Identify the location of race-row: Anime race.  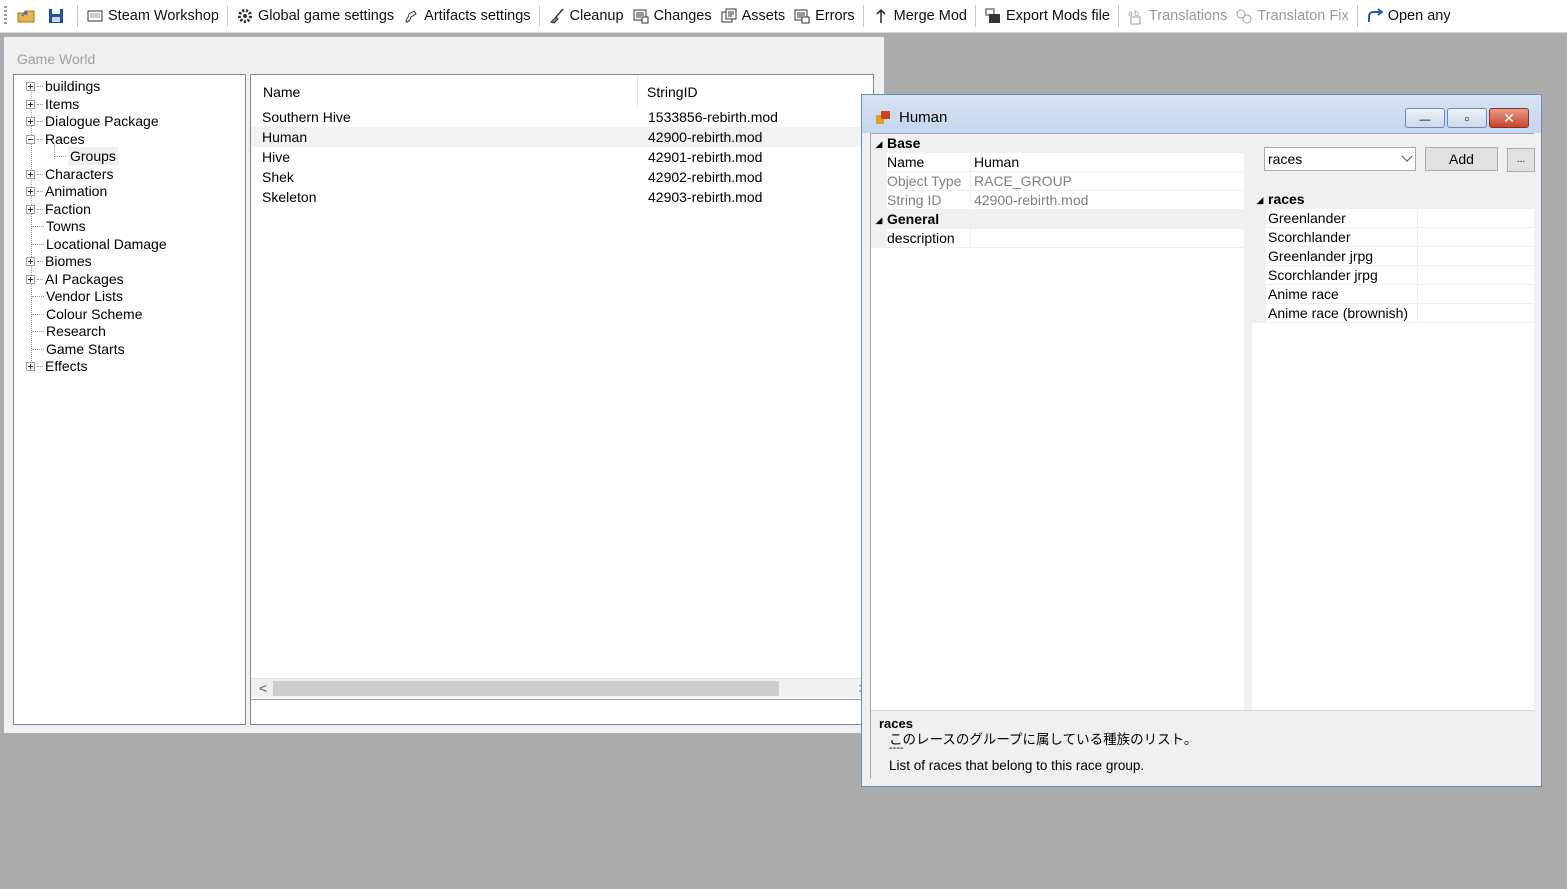
(1393, 294).